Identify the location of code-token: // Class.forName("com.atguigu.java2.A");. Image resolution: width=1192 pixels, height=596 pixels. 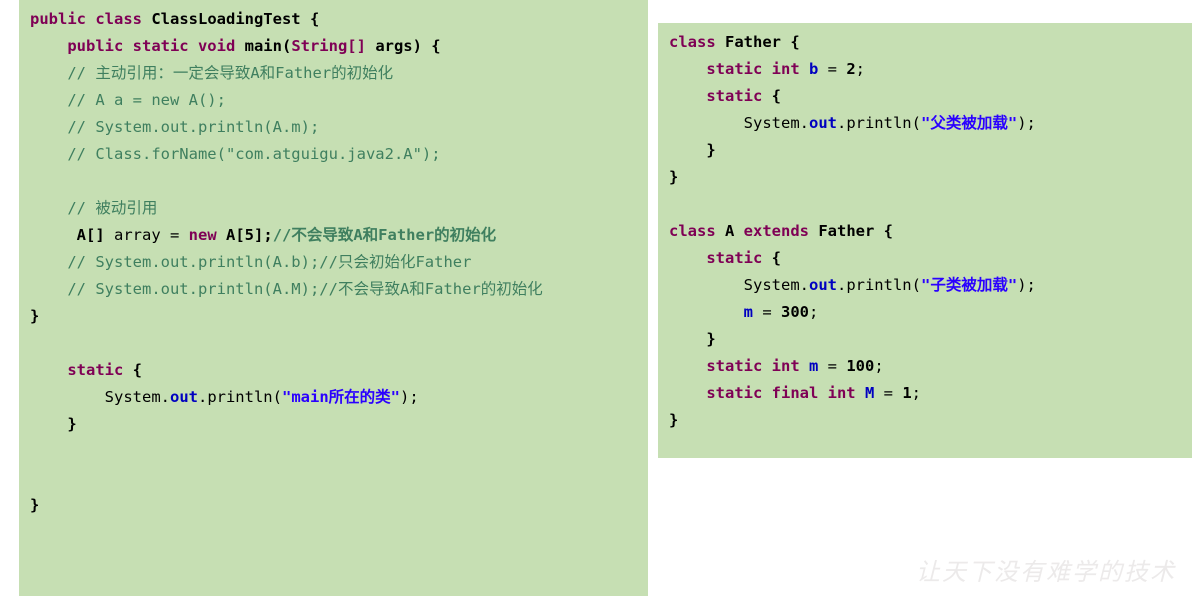
(235, 154).